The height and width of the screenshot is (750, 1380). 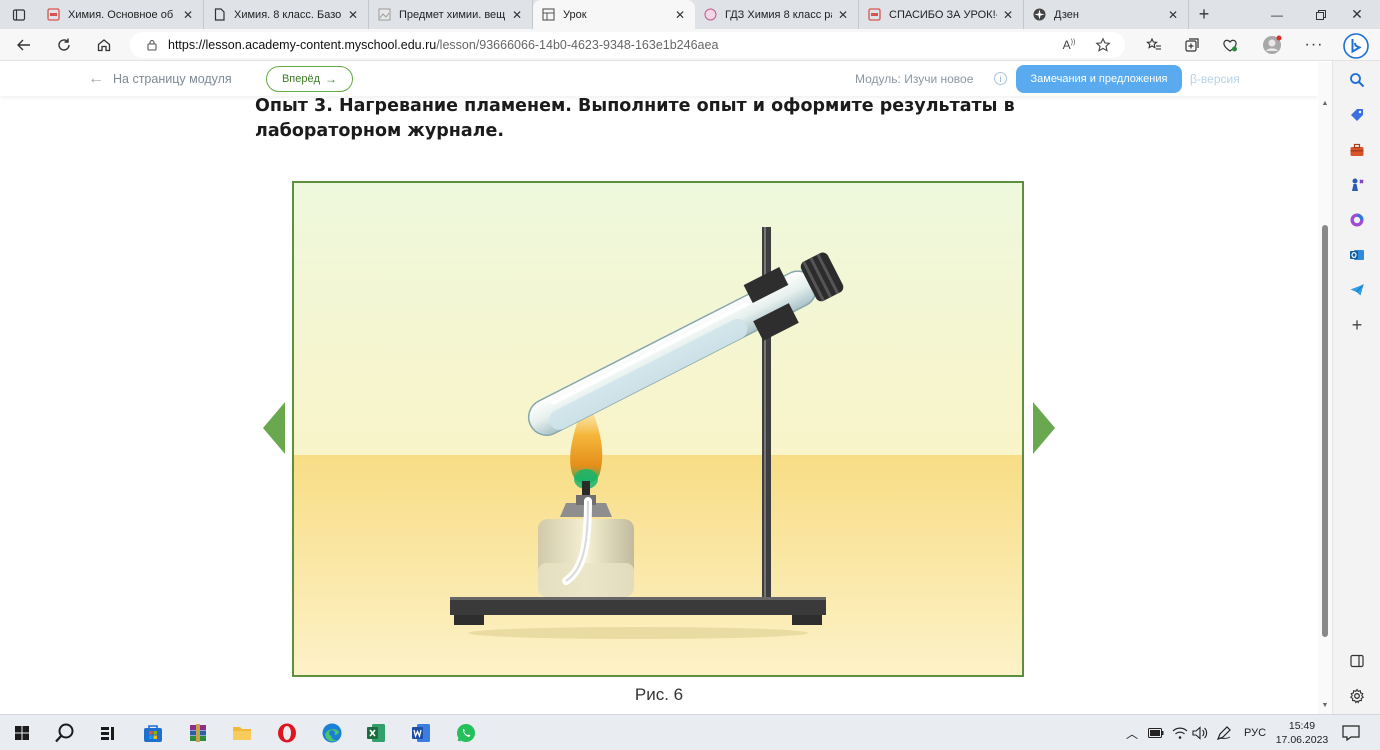 What do you see at coordinates (1230, 45) in the screenshot?
I see `browser-essentials-button` at bounding box center [1230, 45].